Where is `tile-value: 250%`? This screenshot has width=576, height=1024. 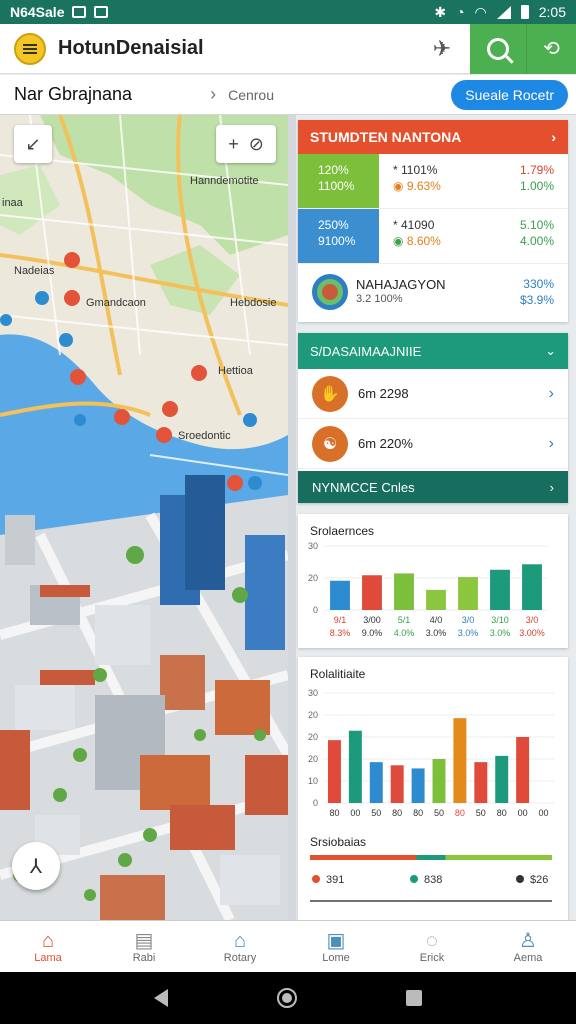
tile-value: 250% is located at coordinates (333, 225).